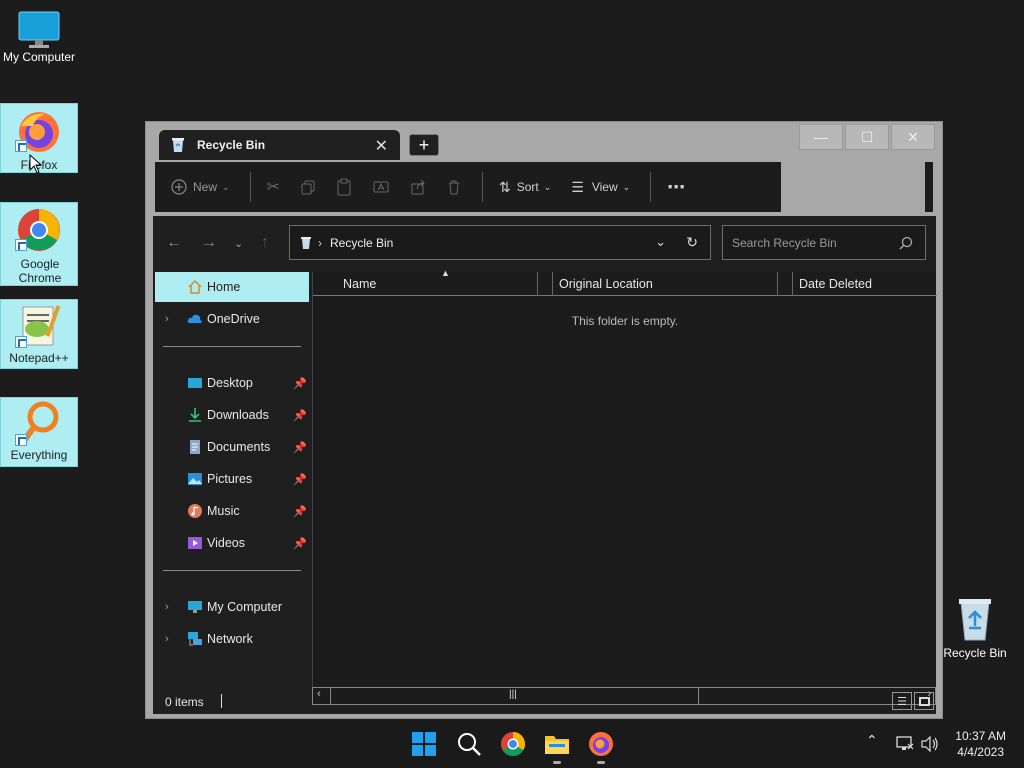  Describe the element at coordinates (835, 284) in the screenshot. I see `column-header-date-deleted: Date Deleted` at that location.